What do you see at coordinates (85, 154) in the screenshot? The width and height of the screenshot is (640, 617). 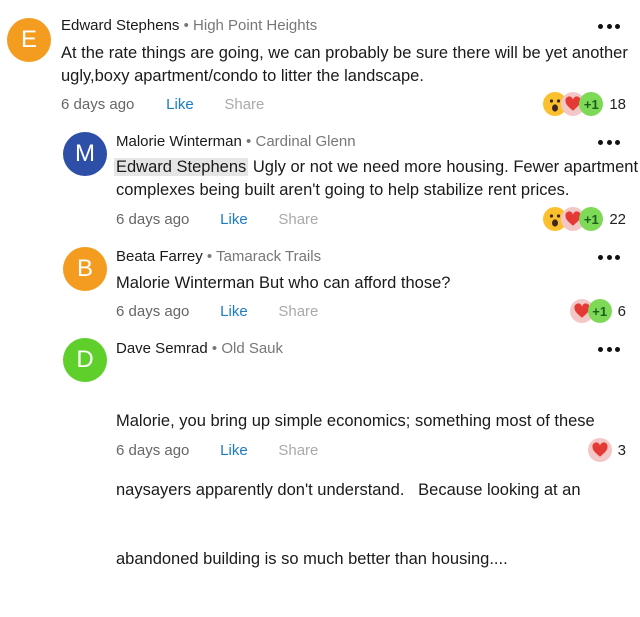 I see `avatar: M` at bounding box center [85, 154].